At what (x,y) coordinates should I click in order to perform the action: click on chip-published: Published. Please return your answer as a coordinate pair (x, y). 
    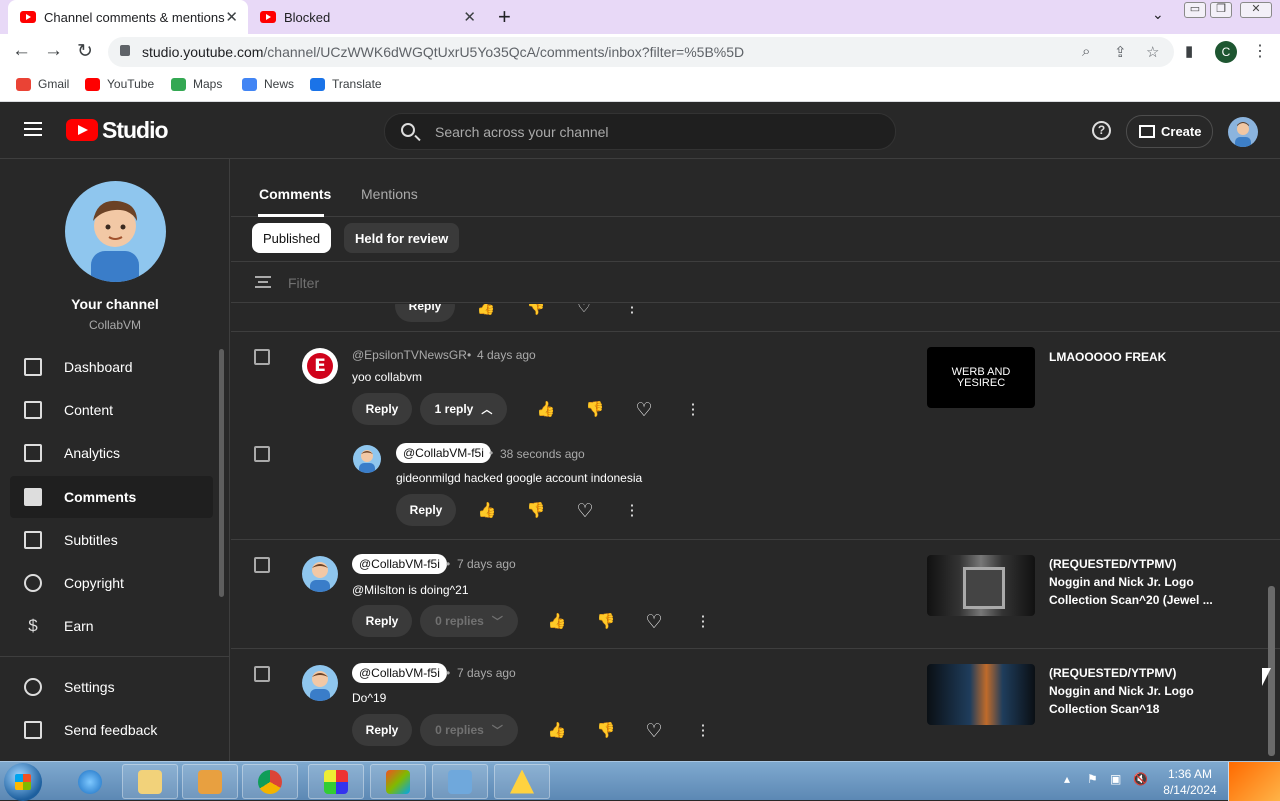
    Looking at the image, I should click on (292, 238).